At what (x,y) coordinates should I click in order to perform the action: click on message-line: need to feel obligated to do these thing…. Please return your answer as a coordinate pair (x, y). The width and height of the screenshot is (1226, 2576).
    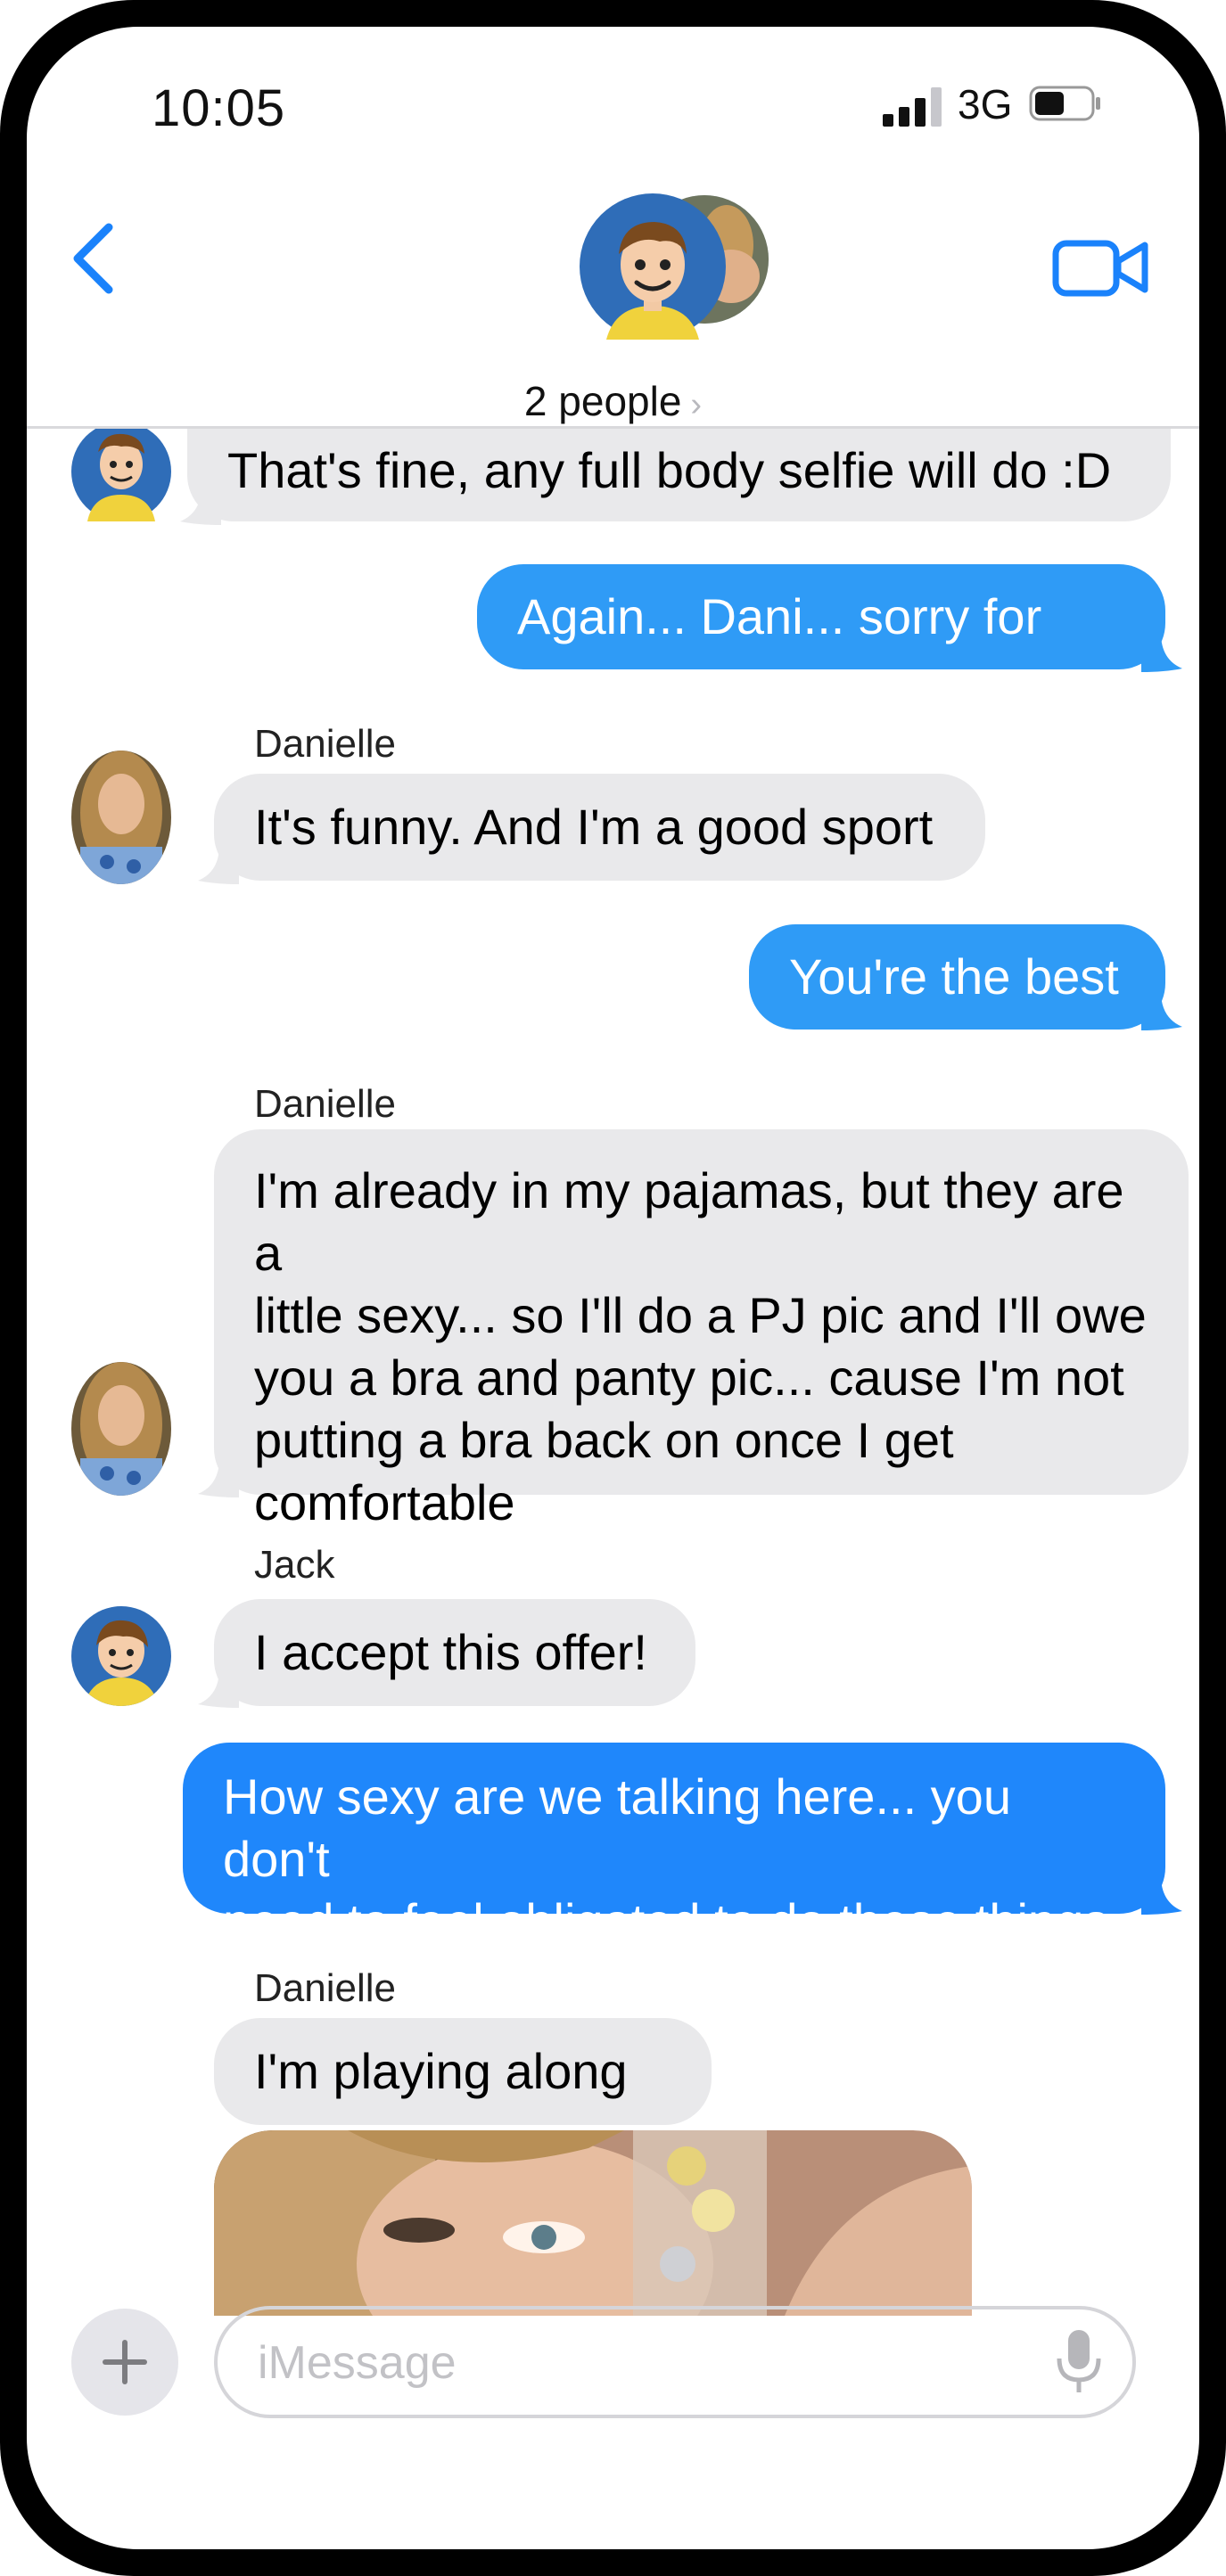
    Looking at the image, I should click on (666, 1921).